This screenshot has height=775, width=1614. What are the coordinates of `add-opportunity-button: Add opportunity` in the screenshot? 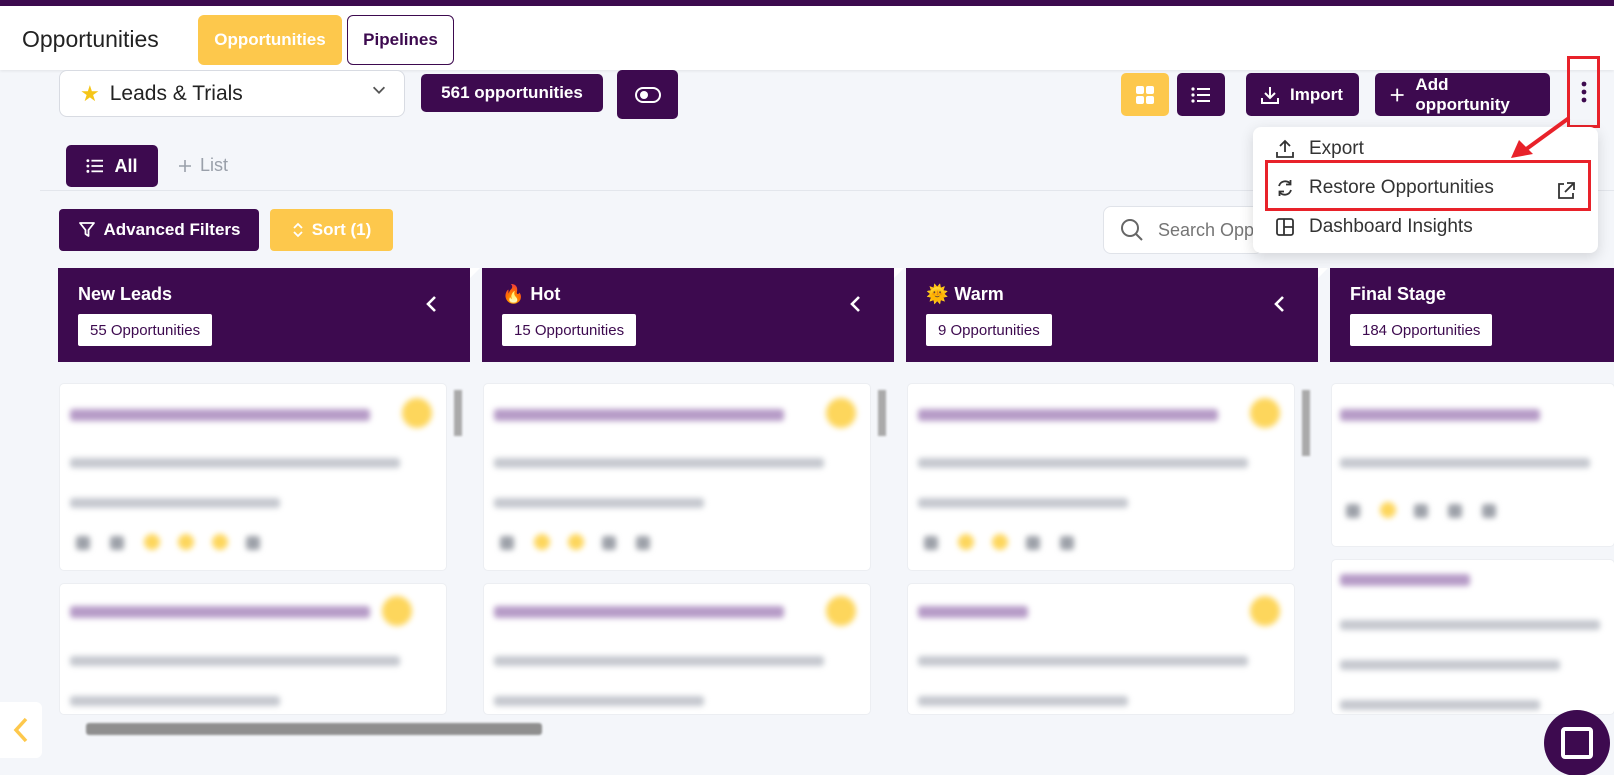 It's located at (1462, 94).